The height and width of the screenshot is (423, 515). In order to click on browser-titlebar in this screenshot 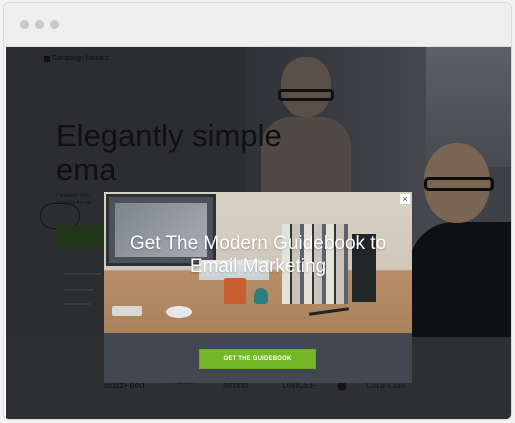, I will do `click(257, 25)`.